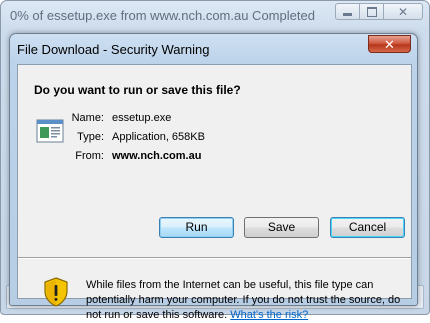  What do you see at coordinates (269, 315) in the screenshot?
I see `whats-the-risk-link: What's the risk?` at bounding box center [269, 315].